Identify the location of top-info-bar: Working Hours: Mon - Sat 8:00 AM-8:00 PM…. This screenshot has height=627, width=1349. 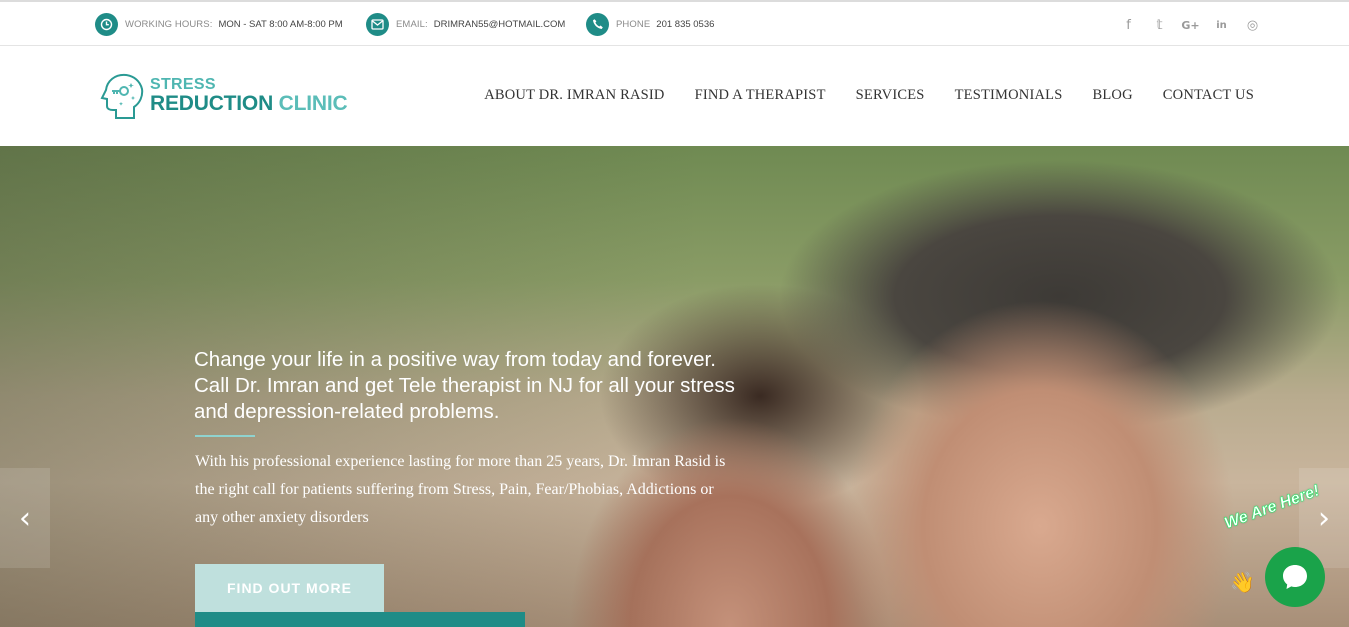
(674, 23).